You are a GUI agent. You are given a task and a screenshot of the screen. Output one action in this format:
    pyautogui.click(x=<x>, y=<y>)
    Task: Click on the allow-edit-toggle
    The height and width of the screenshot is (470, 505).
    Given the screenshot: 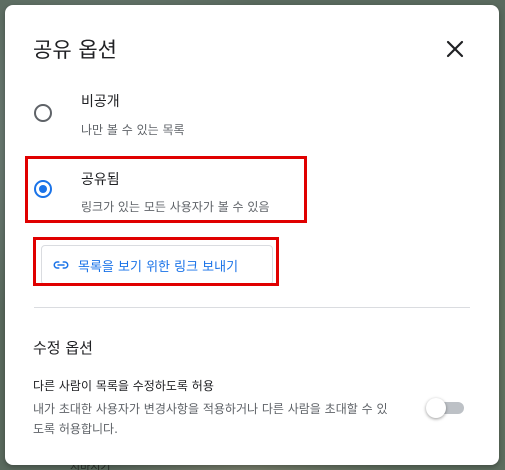 What is the action you would take?
    pyautogui.click(x=446, y=407)
    